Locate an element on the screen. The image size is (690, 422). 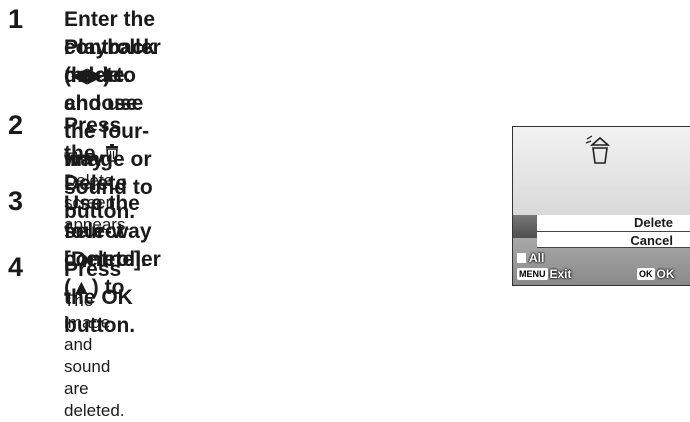
menu-item-delete: Delete is located at coordinates (613, 223).